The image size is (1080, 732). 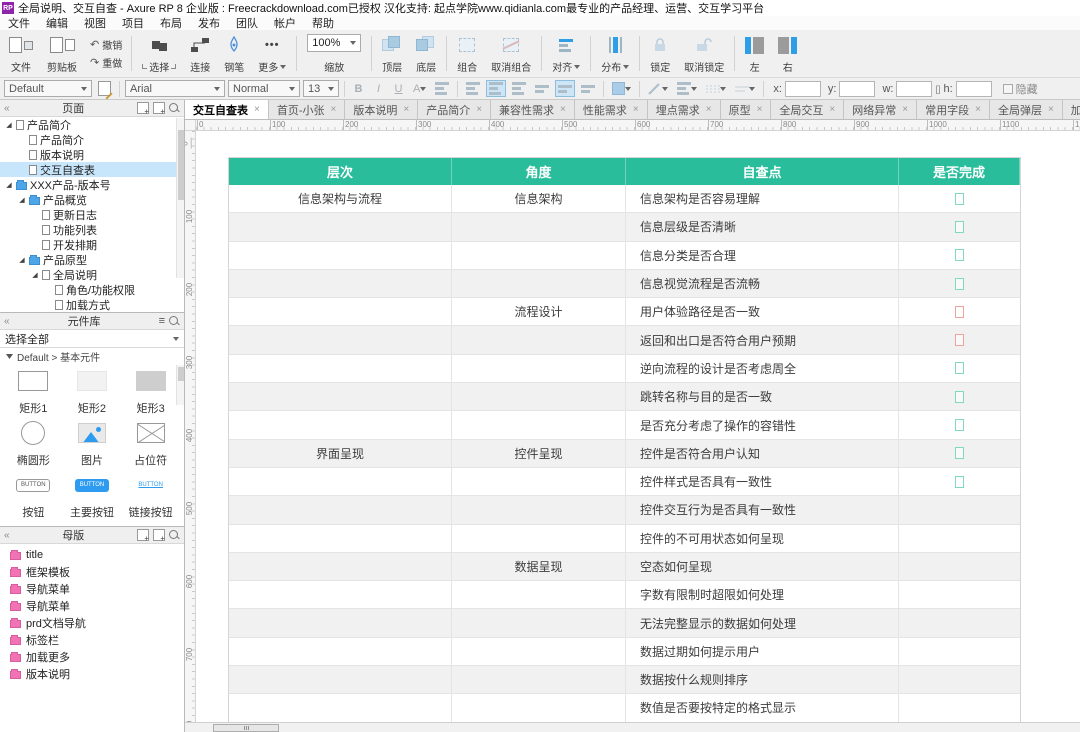 What do you see at coordinates (426, 53) in the screenshot?
I see `send-to-back-button: 底层` at bounding box center [426, 53].